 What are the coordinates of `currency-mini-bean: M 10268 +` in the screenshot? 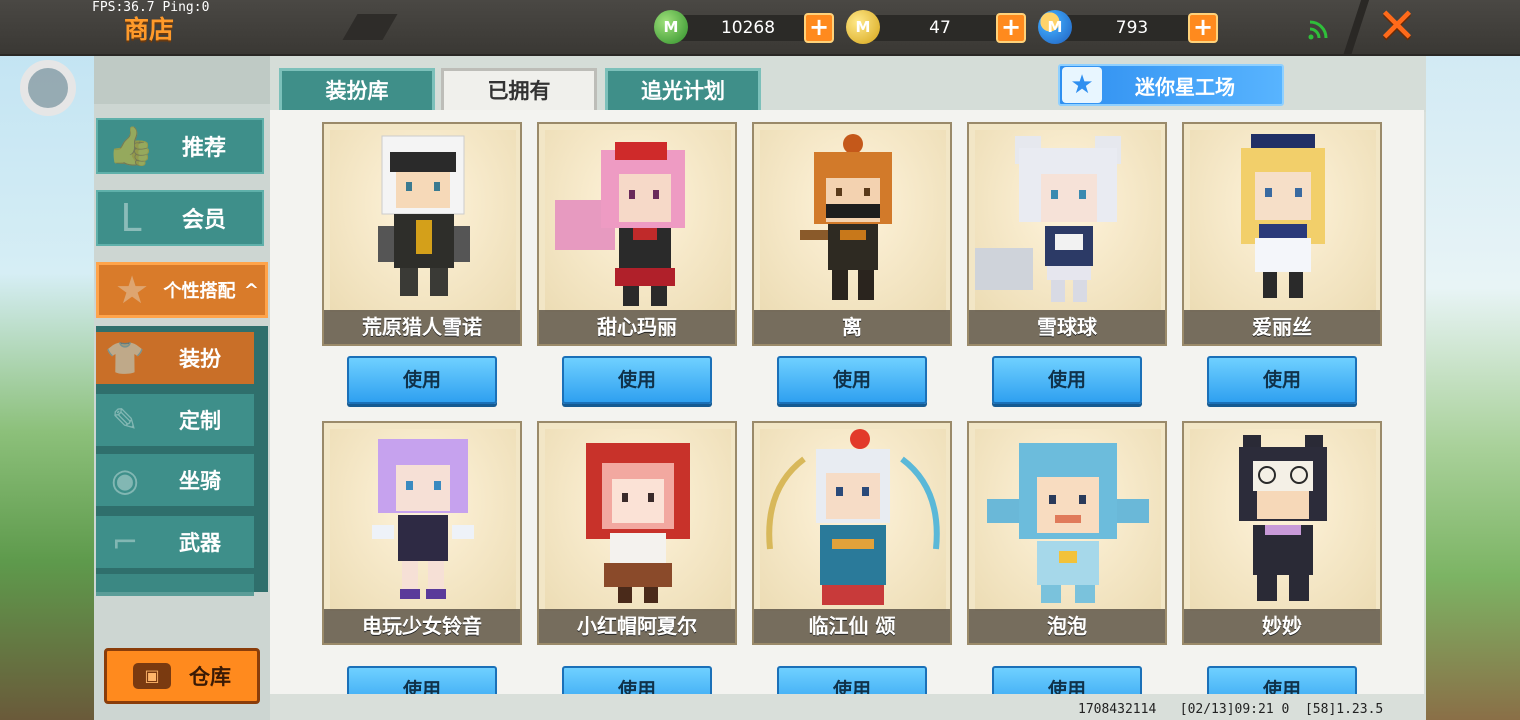 It's located at (744, 27).